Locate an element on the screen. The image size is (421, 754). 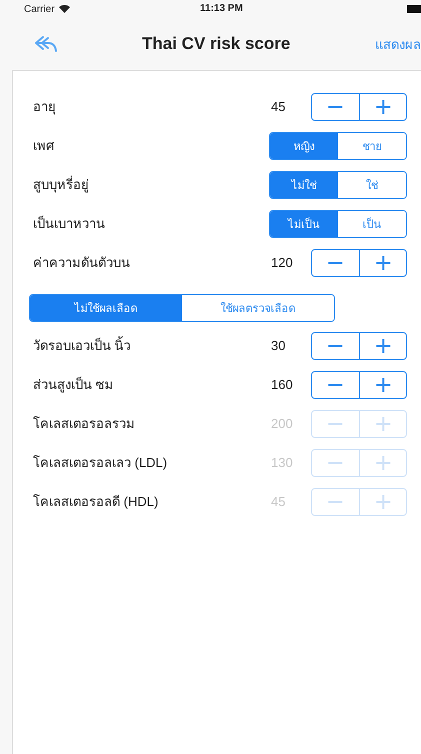
wifi-icon is located at coordinates (64, 9).